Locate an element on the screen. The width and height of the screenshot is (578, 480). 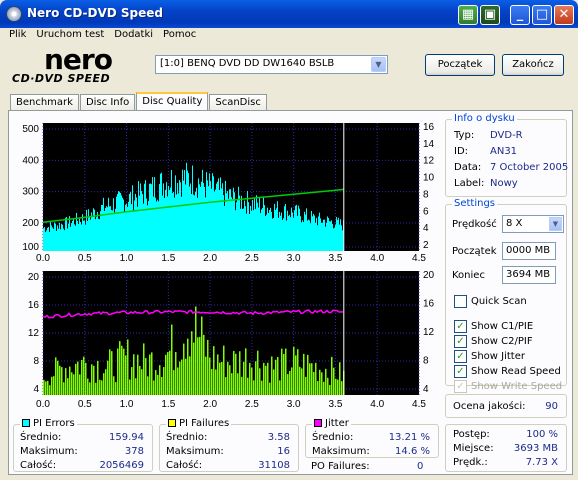
start-button: Początek is located at coordinates (460, 65).